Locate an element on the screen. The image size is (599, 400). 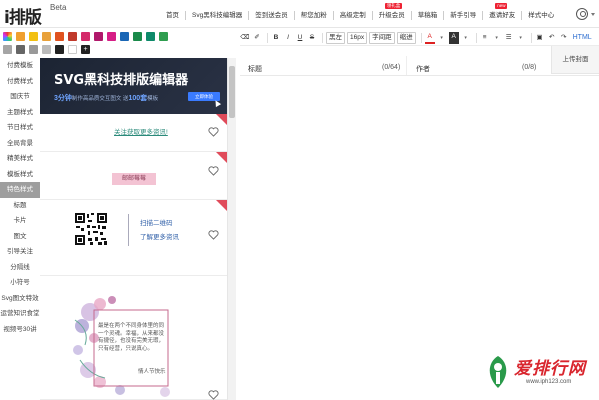
category-item: 引导关注 is located at coordinates (20, 252).